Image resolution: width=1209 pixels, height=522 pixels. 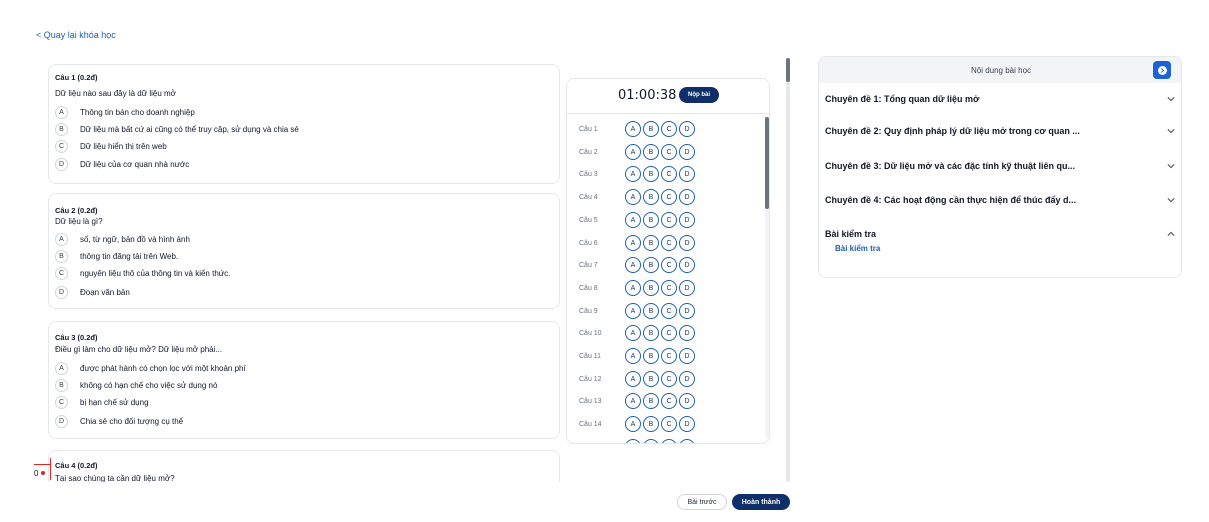 What do you see at coordinates (79, 221) in the screenshot?
I see `question-text: Dữ liệu là gì?` at bounding box center [79, 221].